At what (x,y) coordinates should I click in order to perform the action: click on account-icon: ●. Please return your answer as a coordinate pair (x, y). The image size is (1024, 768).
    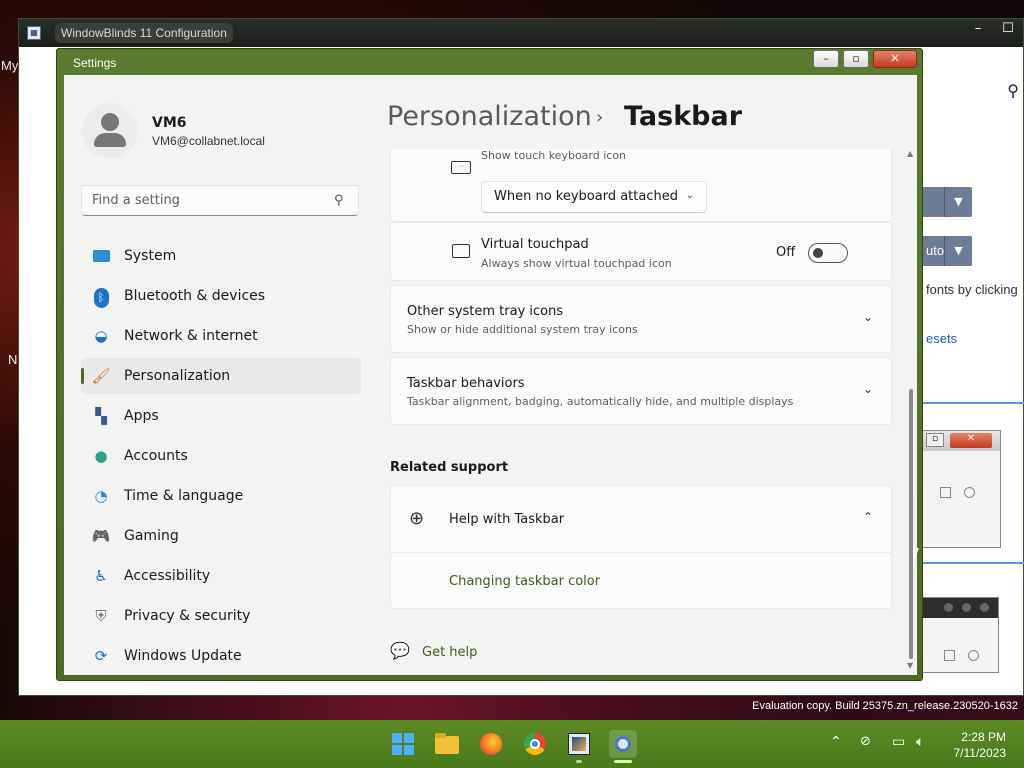
    Looking at the image, I should click on (101, 456).